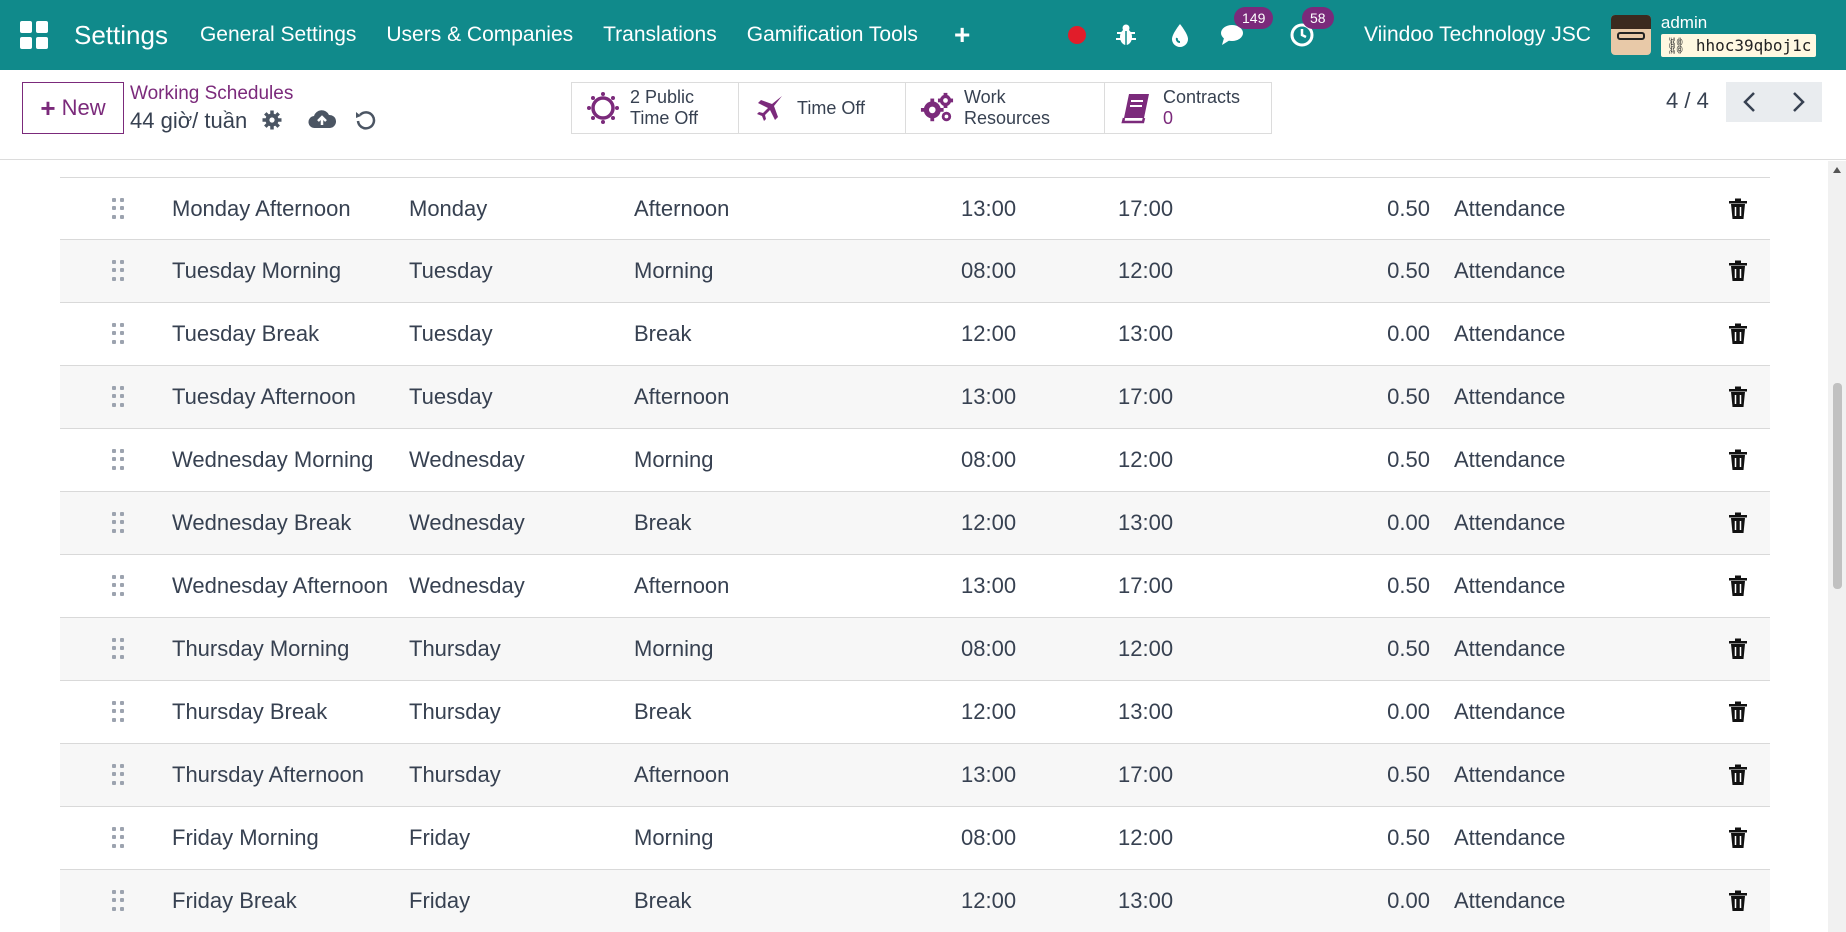 The width and height of the screenshot is (1846, 932). What do you see at coordinates (260, 649) in the screenshot?
I see `row-name: Thursday Morning` at bounding box center [260, 649].